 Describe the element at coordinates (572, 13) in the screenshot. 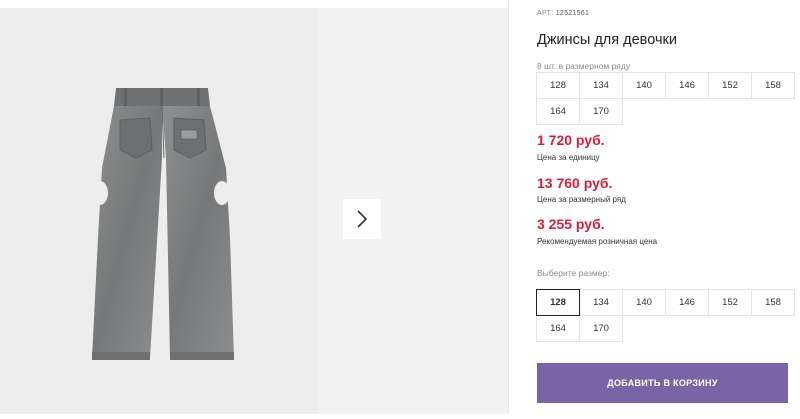

I see `article-value: 12521561` at that location.